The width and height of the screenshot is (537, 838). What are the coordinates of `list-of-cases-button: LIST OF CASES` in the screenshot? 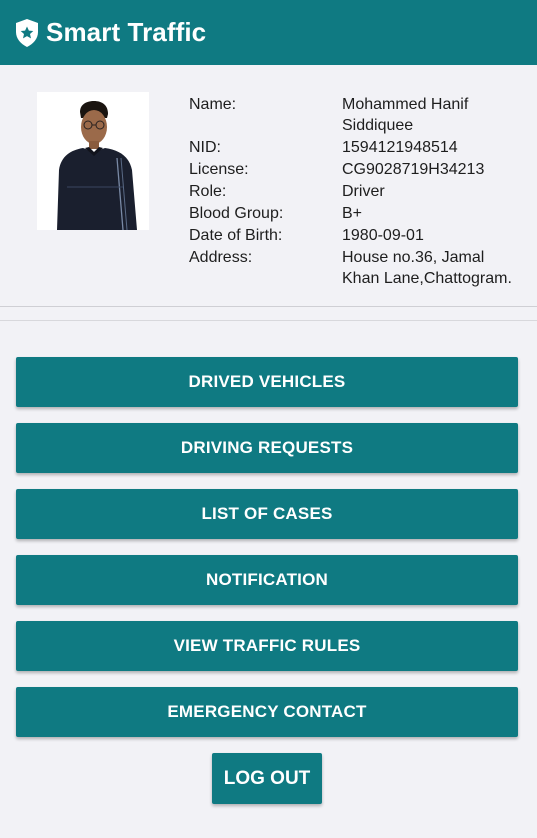 It's located at (267, 514).